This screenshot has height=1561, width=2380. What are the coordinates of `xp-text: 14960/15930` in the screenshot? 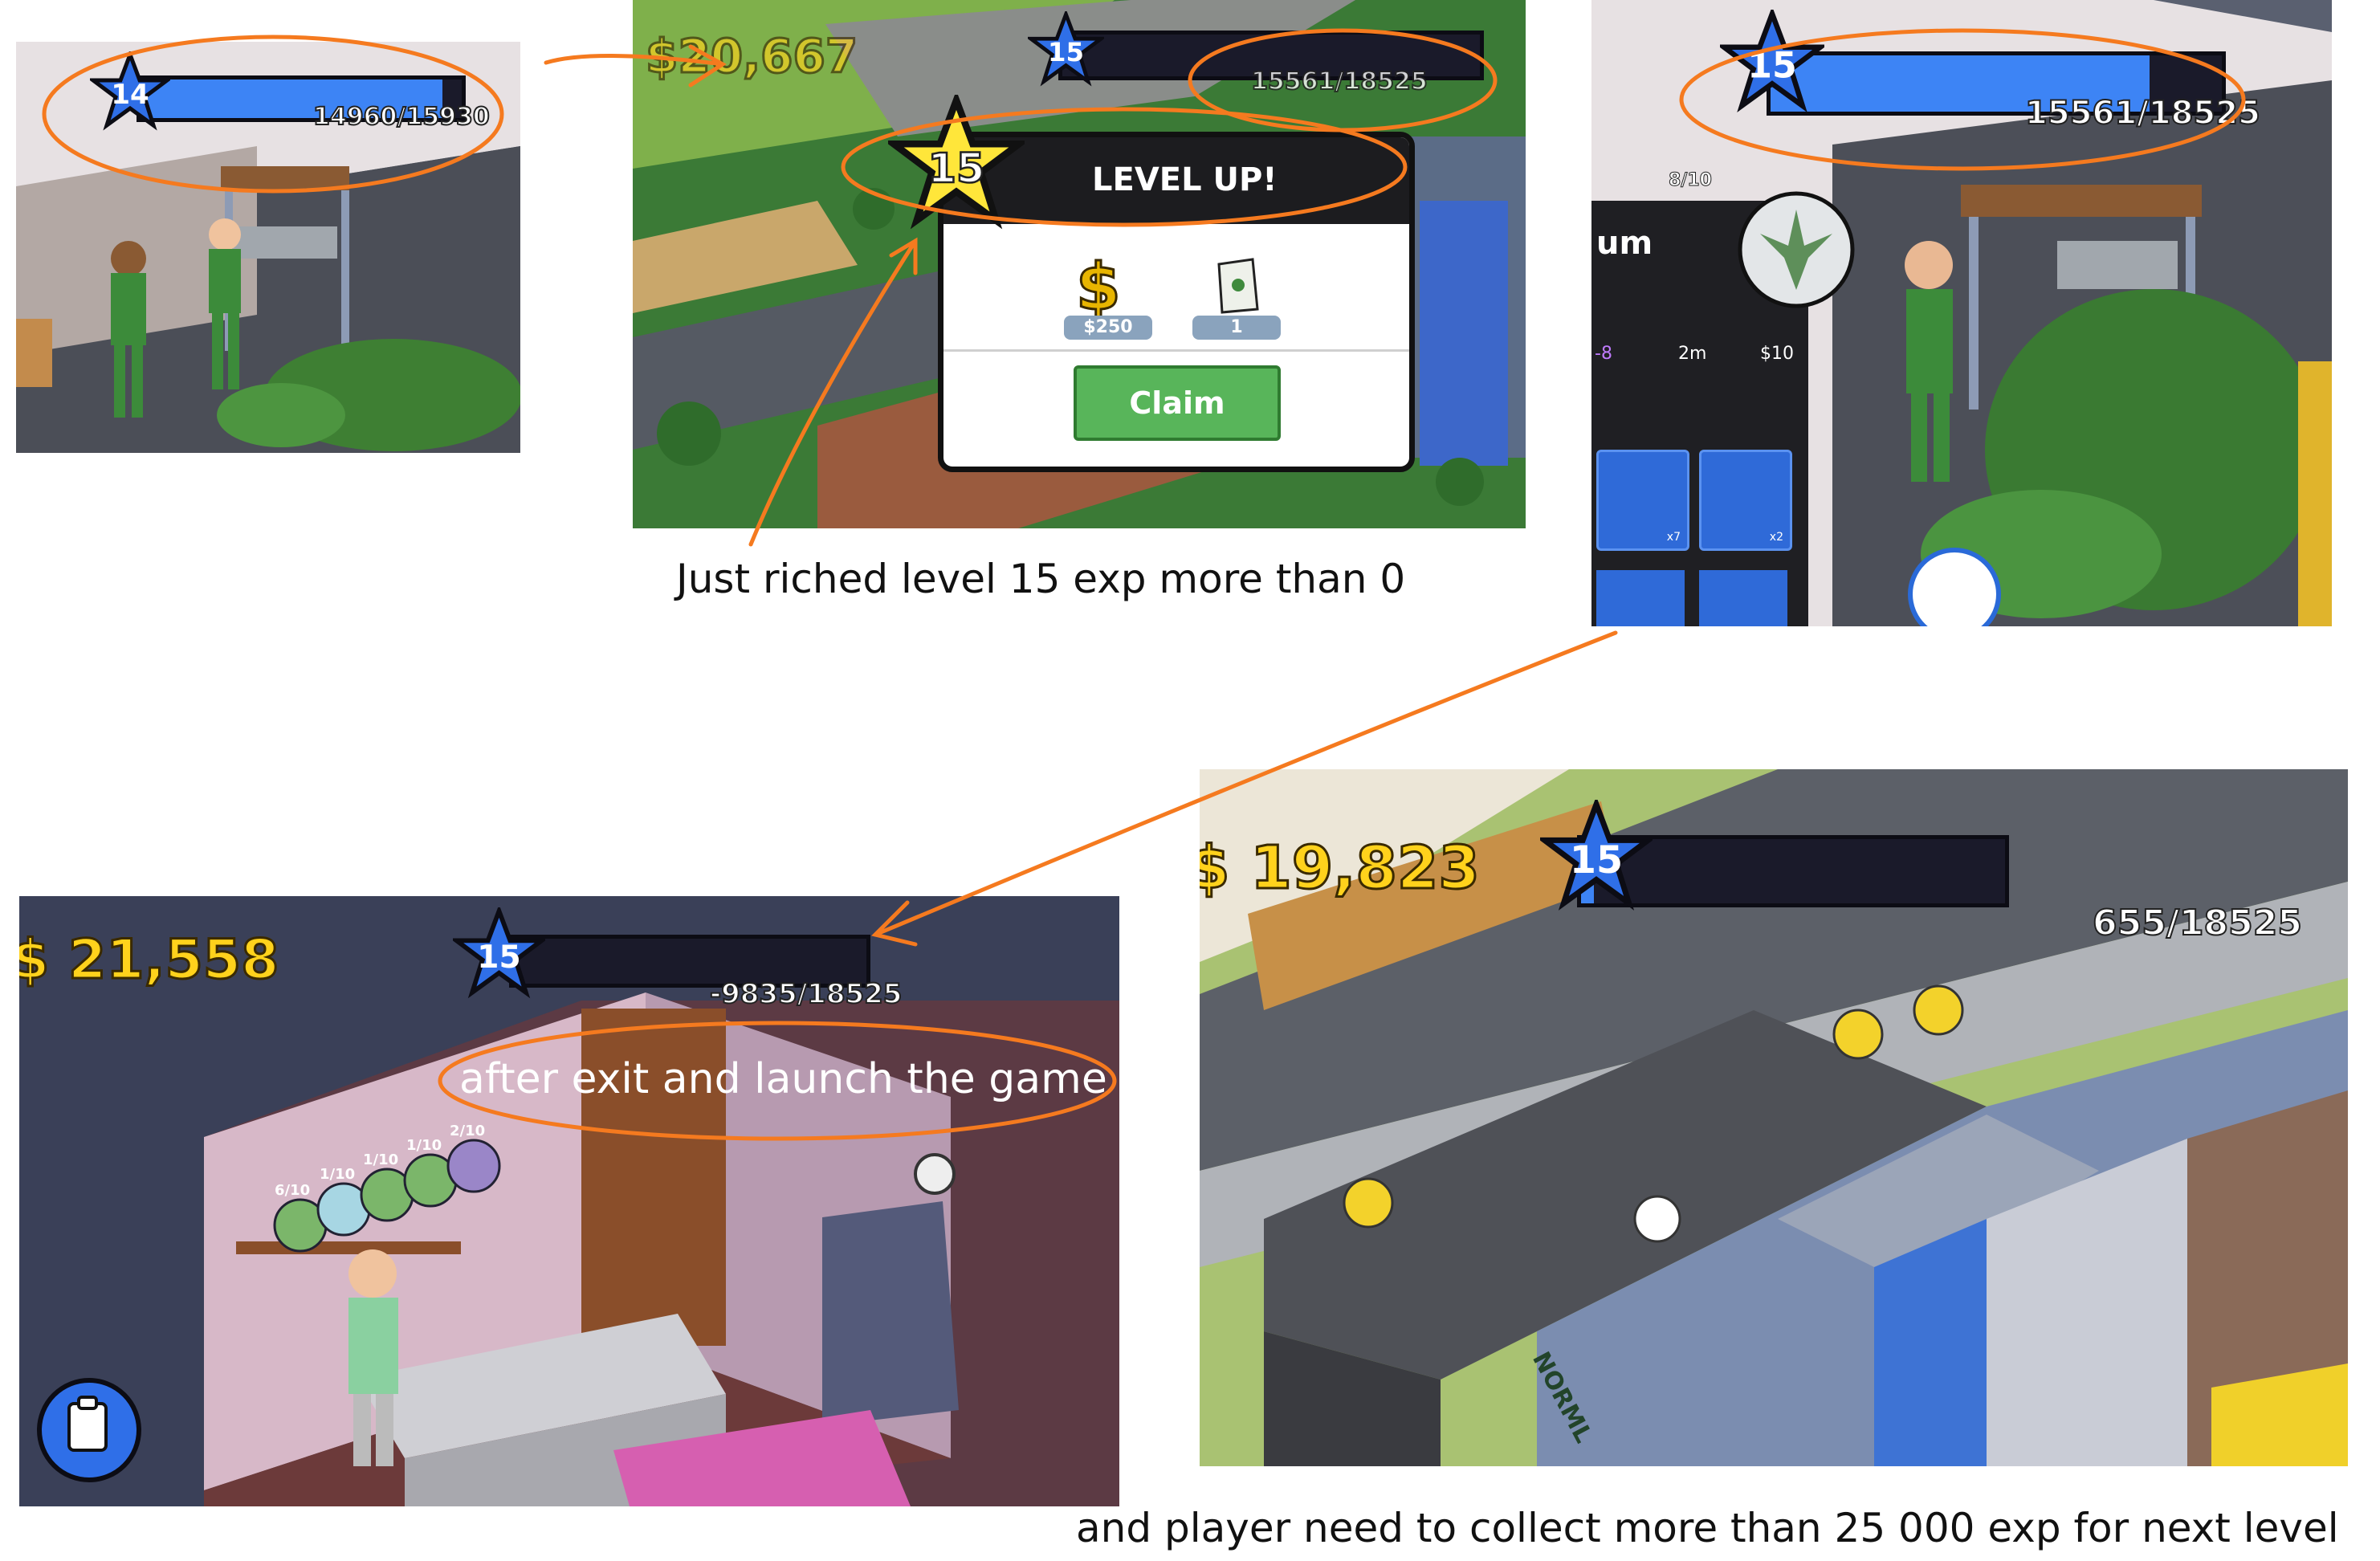 It's located at (402, 117).